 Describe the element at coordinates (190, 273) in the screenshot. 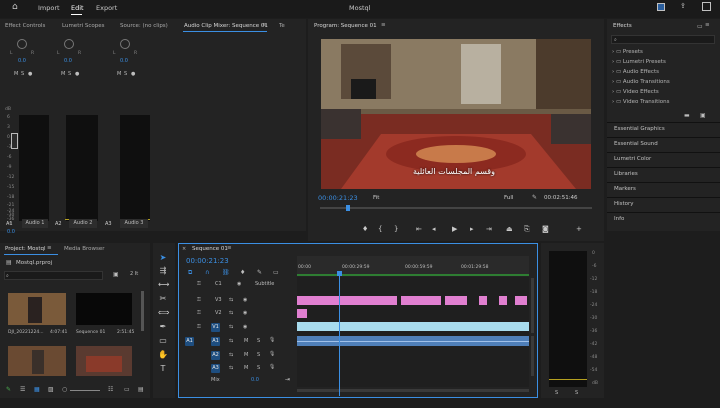

I see `nest-icon: ⧉` at that location.